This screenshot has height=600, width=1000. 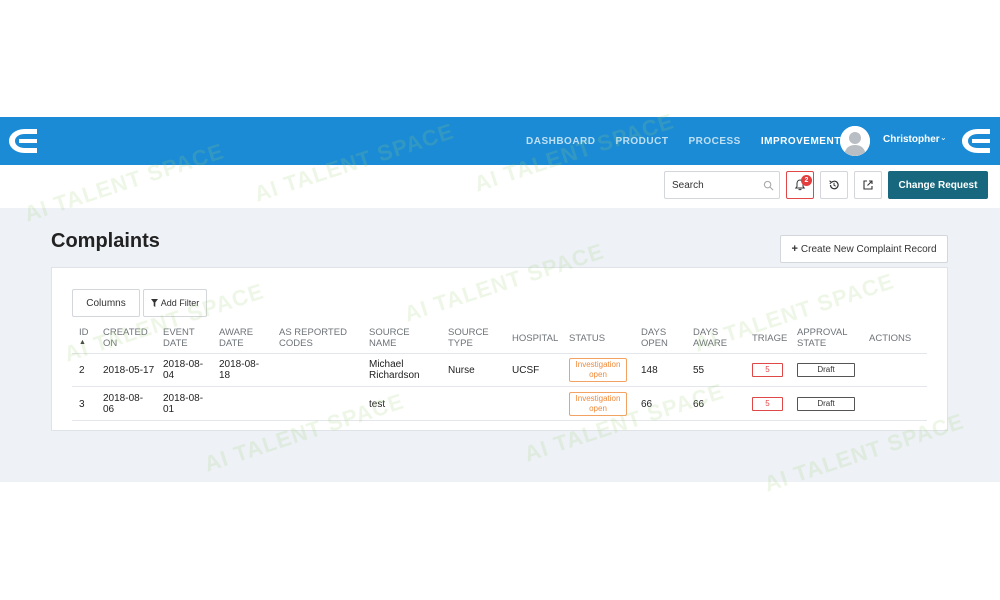 I want to click on user-avatar, so click(x=855, y=141).